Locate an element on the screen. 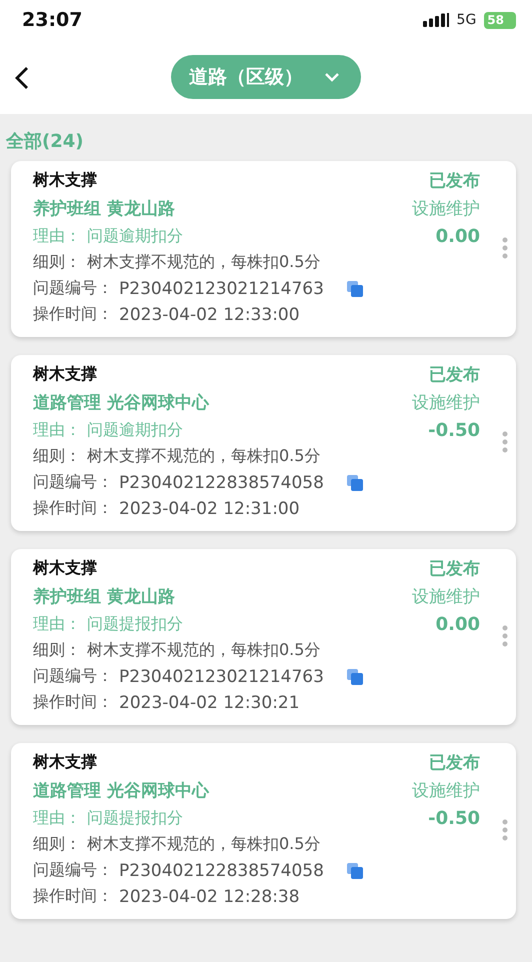 The image size is (532, 962). status-time: 23:07 is located at coordinates (52, 20).